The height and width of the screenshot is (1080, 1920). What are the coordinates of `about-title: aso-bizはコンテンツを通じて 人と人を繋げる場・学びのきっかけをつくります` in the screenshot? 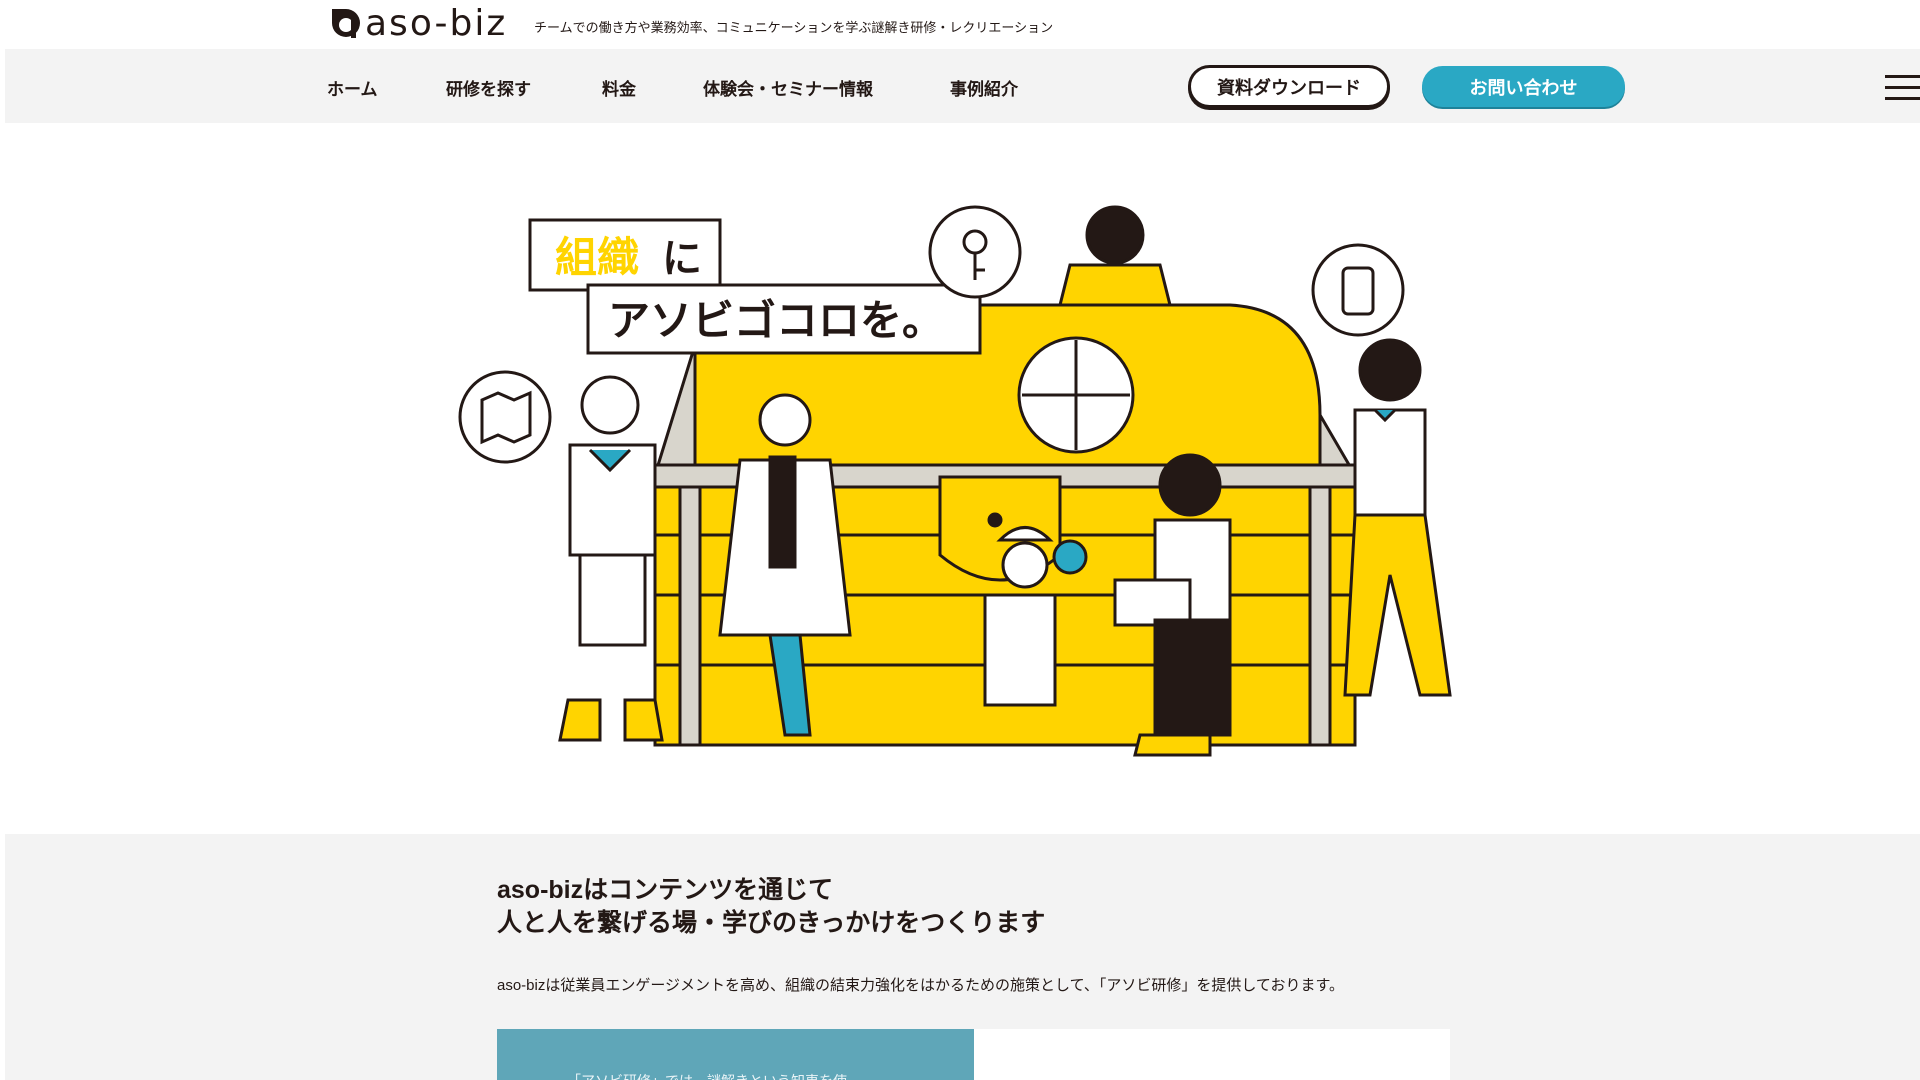 It's located at (771, 907).